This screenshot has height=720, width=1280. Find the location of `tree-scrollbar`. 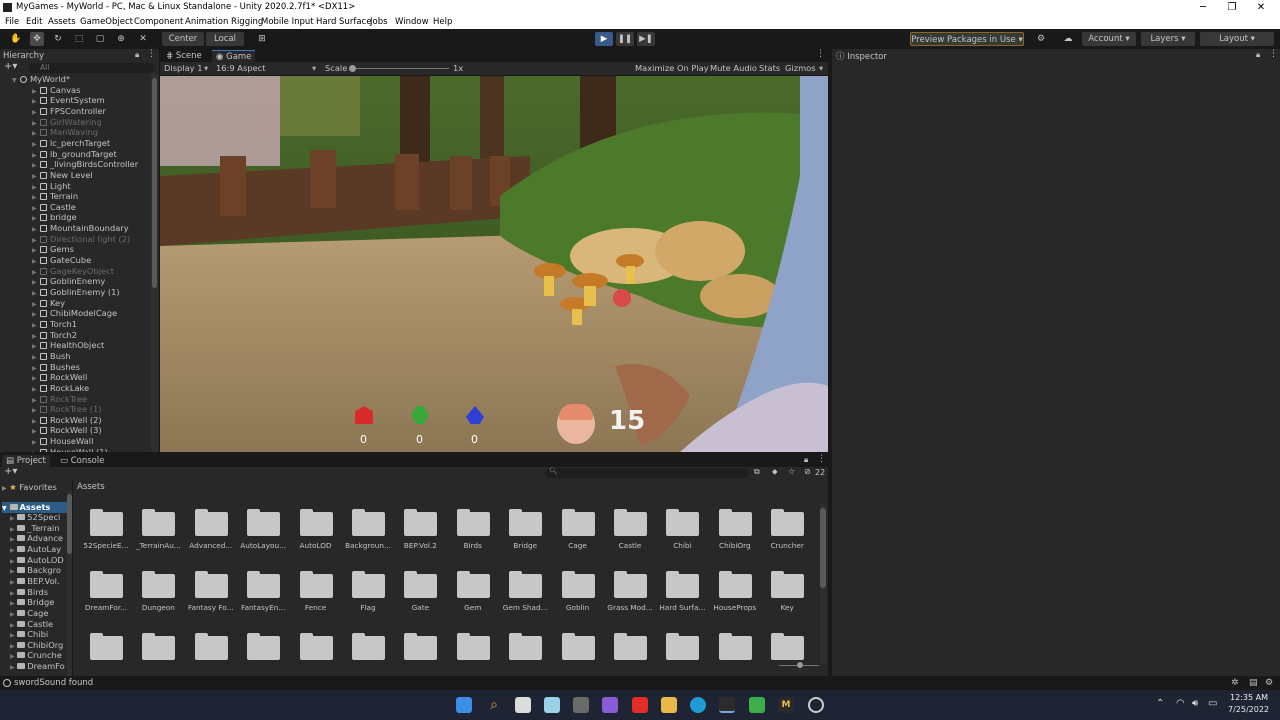

tree-scrollbar is located at coordinates (69, 583).